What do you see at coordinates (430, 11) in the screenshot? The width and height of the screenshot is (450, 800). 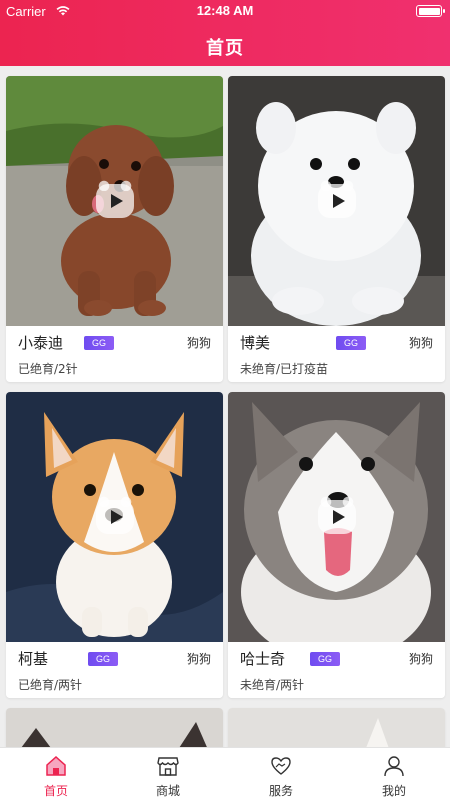 I see `battery-icon` at bounding box center [430, 11].